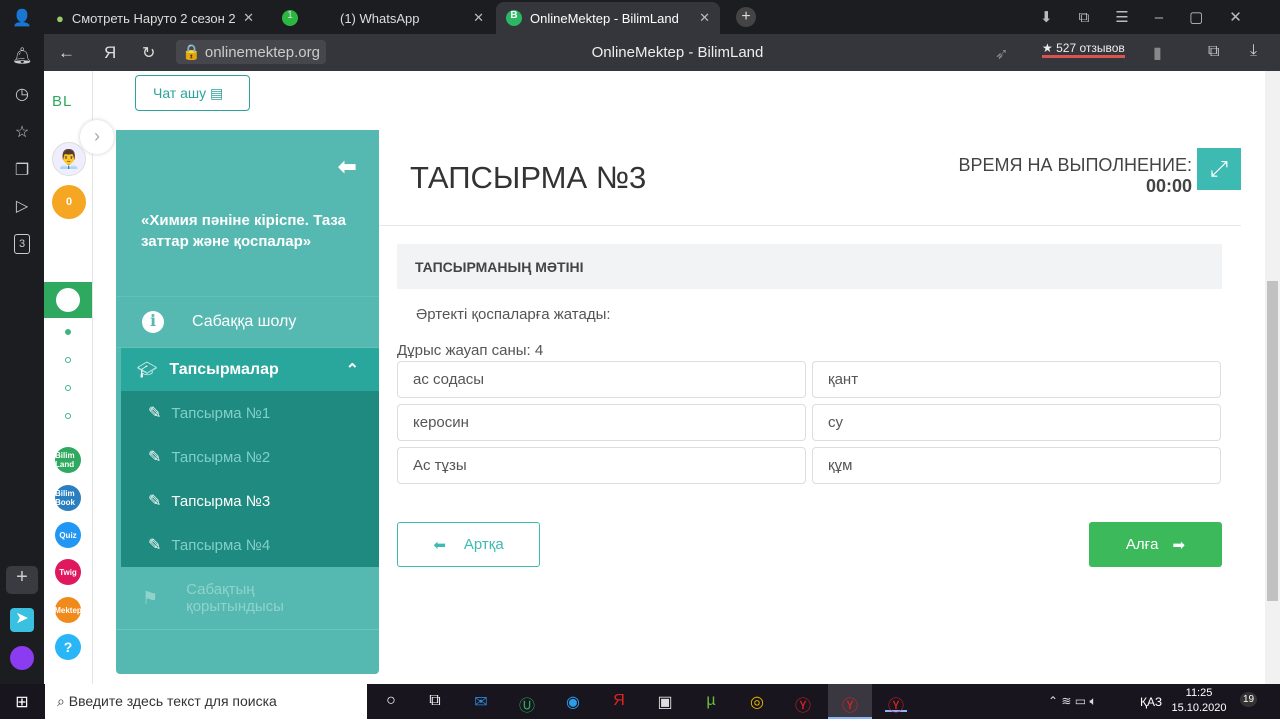  What do you see at coordinates (1016, 422) in the screenshot?
I see `answer-option: су` at bounding box center [1016, 422].